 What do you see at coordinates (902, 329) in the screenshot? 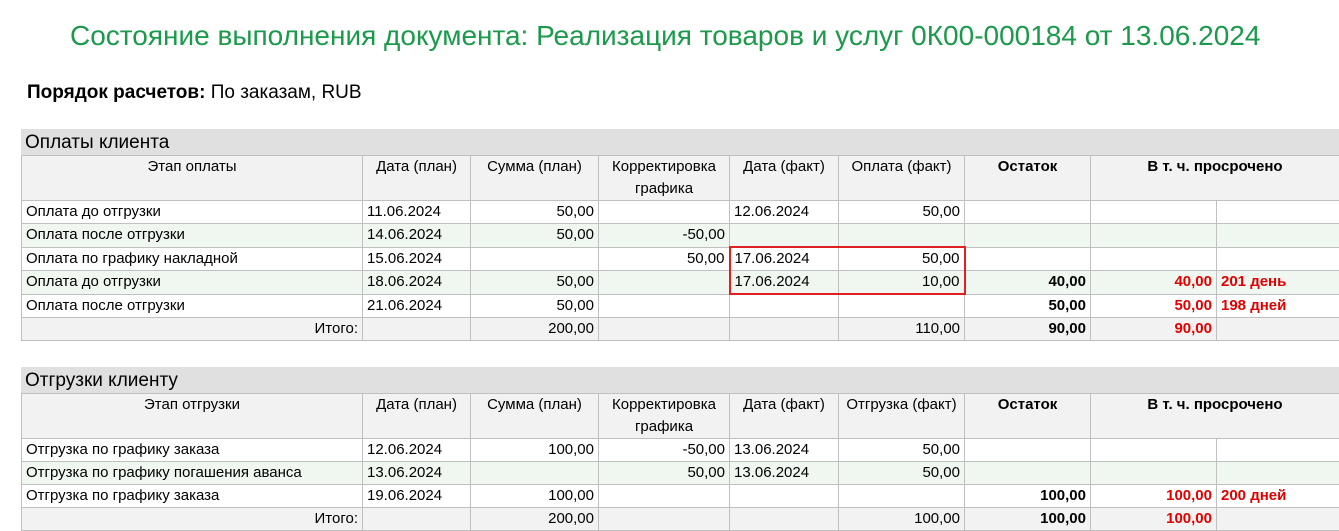
I see `total-fact: 110,00` at bounding box center [902, 329].